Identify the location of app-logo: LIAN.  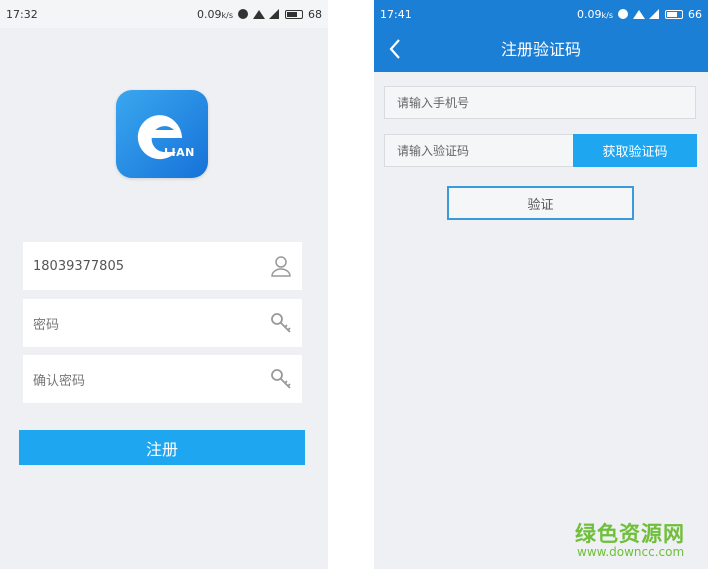
(162, 134).